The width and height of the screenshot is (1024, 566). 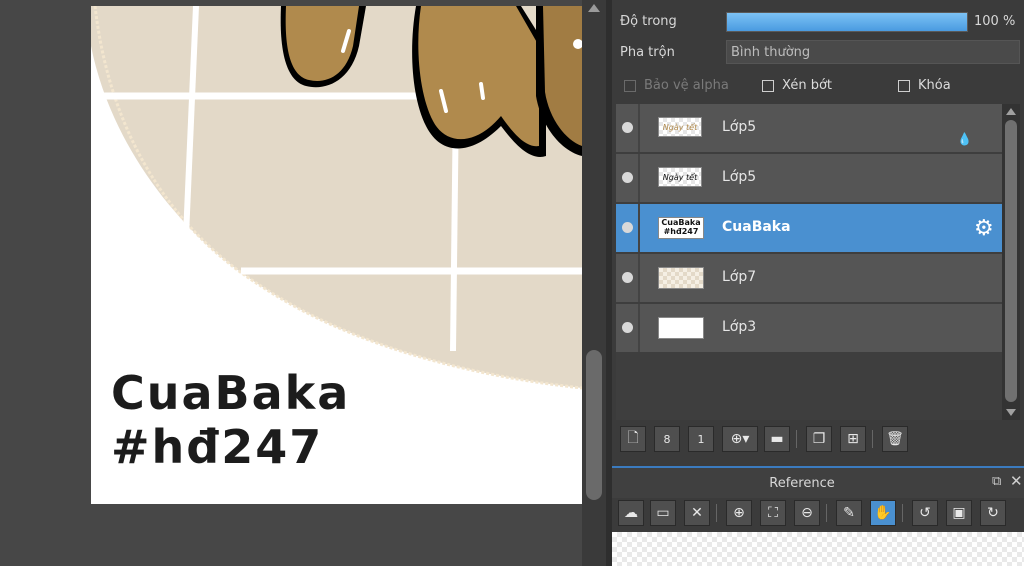 What do you see at coordinates (739, 327) in the screenshot?
I see `layer-name: Lớp3` at bounding box center [739, 327].